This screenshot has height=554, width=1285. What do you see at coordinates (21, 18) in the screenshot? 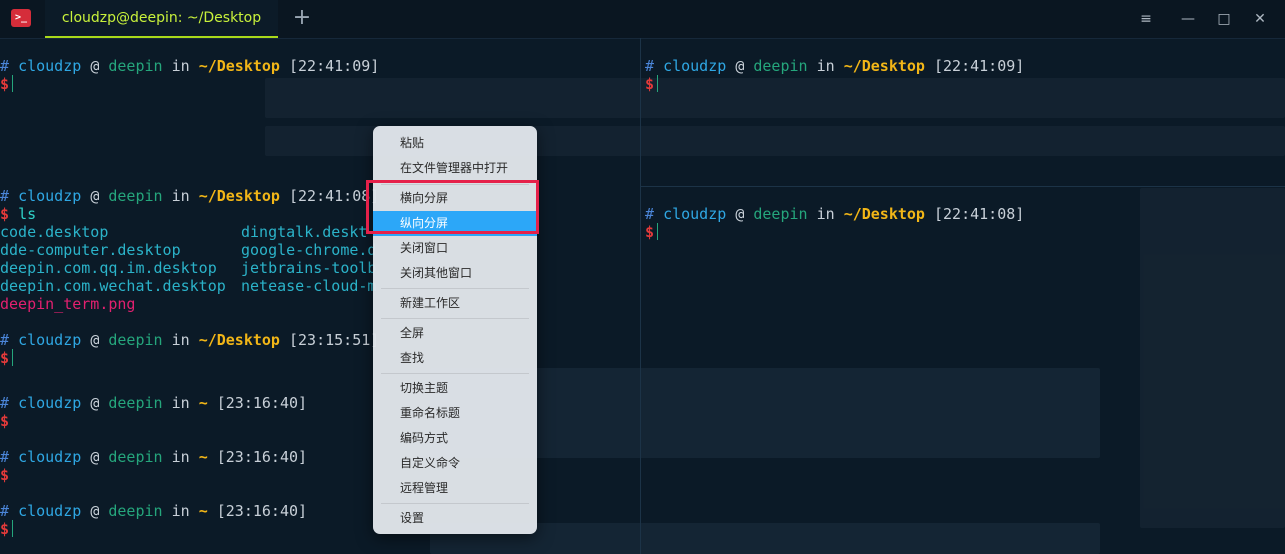
I see `terminal-app-icon: >_` at bounding box center [21, 18].